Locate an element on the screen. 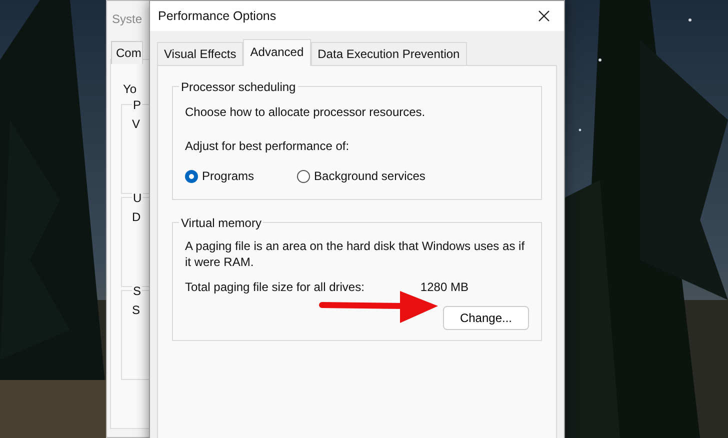  label: Choose how to allocate processor resources. is located at coordinates (305, 112).